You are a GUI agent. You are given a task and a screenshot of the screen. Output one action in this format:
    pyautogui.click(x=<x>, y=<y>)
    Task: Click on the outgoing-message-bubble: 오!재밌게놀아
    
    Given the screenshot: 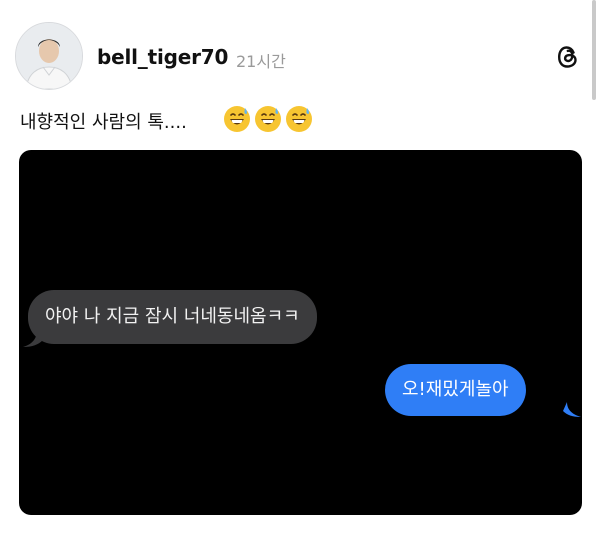 What is the action you would take?
    pyautogui.click(x=455, y=390)
    